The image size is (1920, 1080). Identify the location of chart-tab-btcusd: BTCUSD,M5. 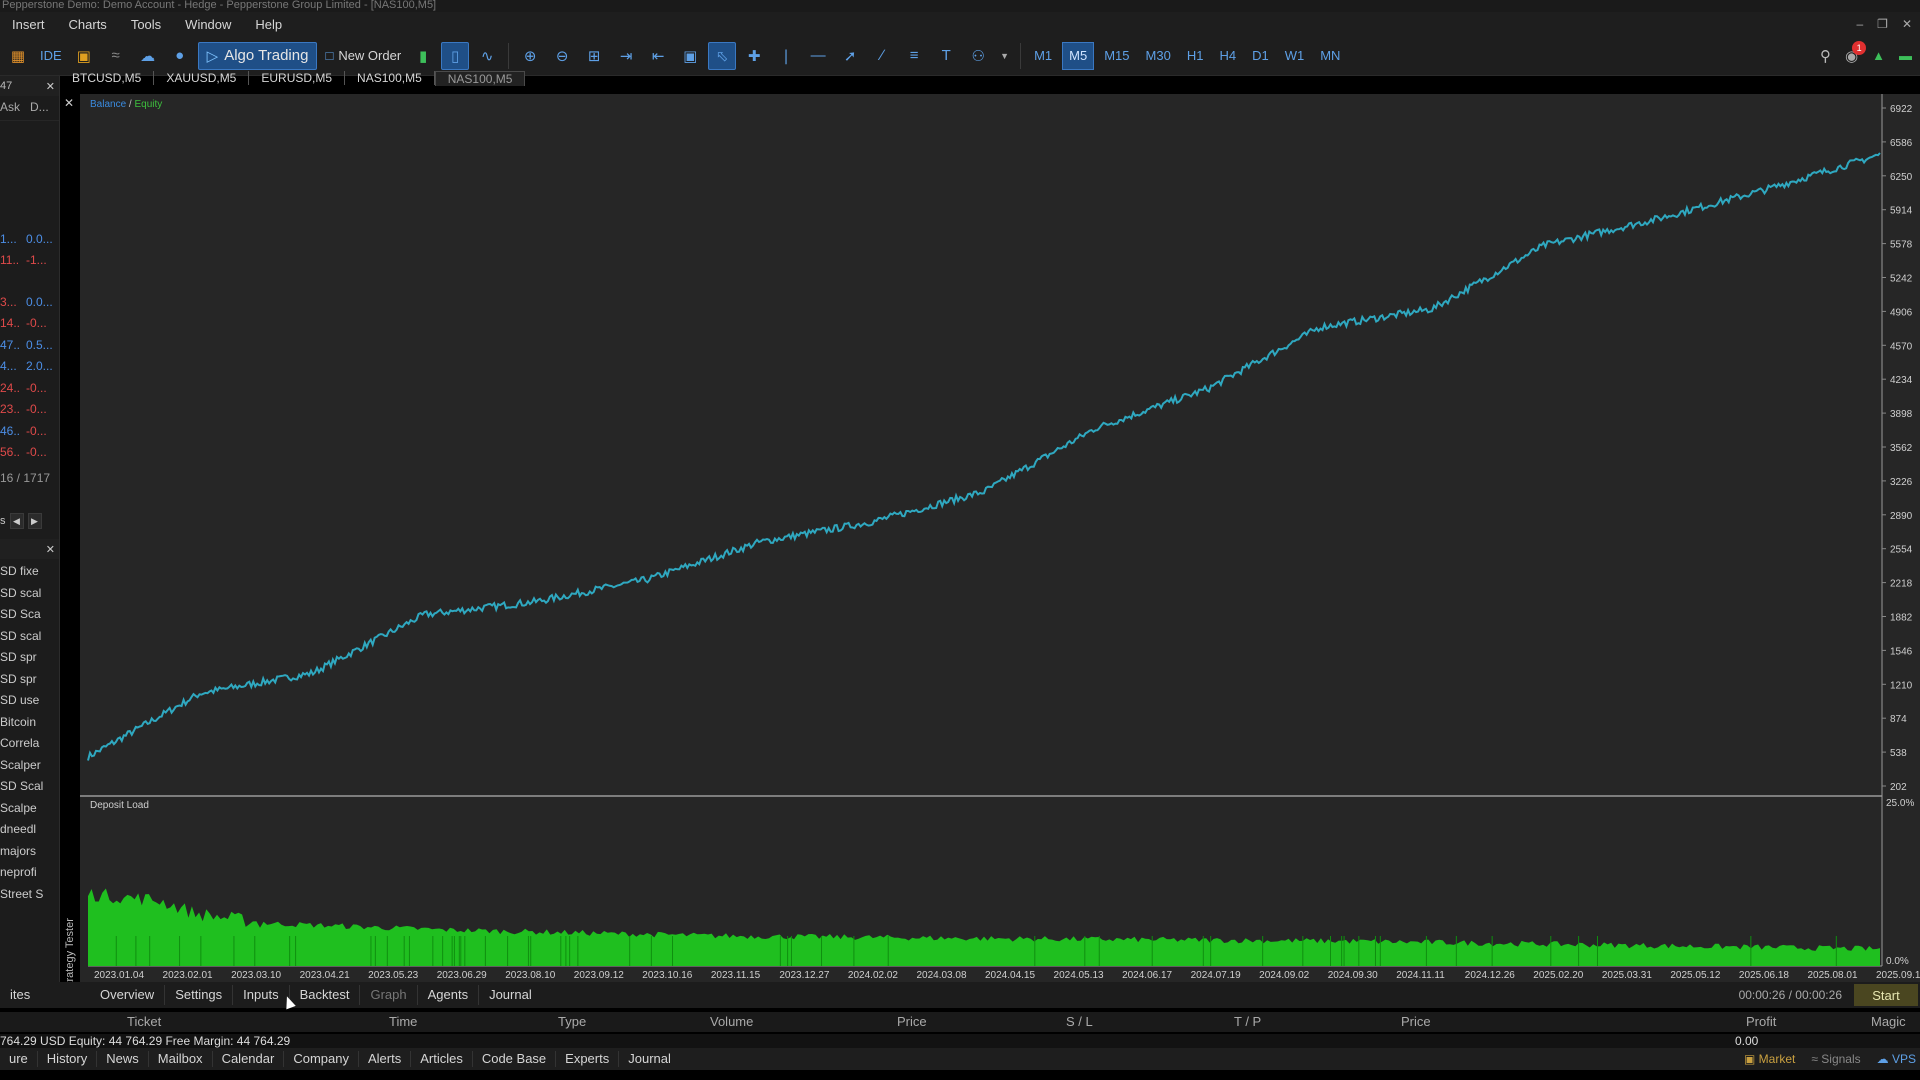
(107, 78).